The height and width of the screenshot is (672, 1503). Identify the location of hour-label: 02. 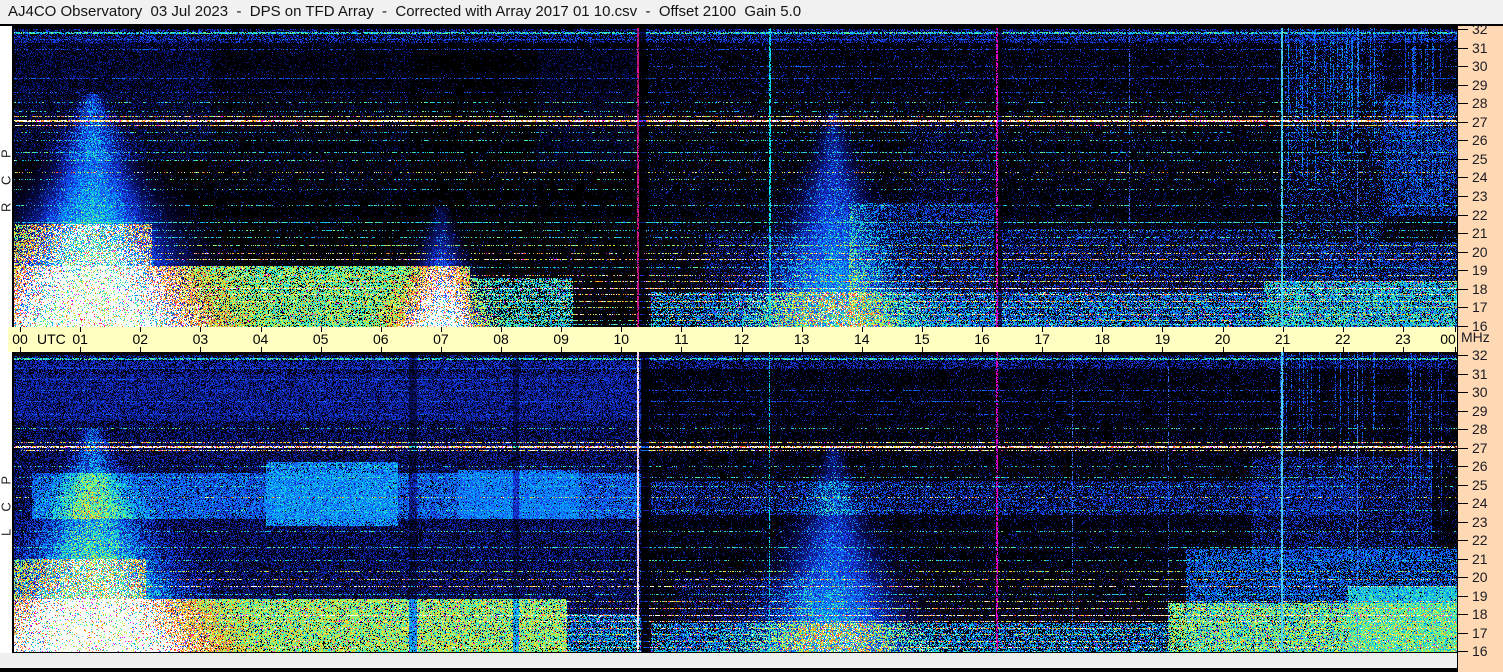
(140, 339).